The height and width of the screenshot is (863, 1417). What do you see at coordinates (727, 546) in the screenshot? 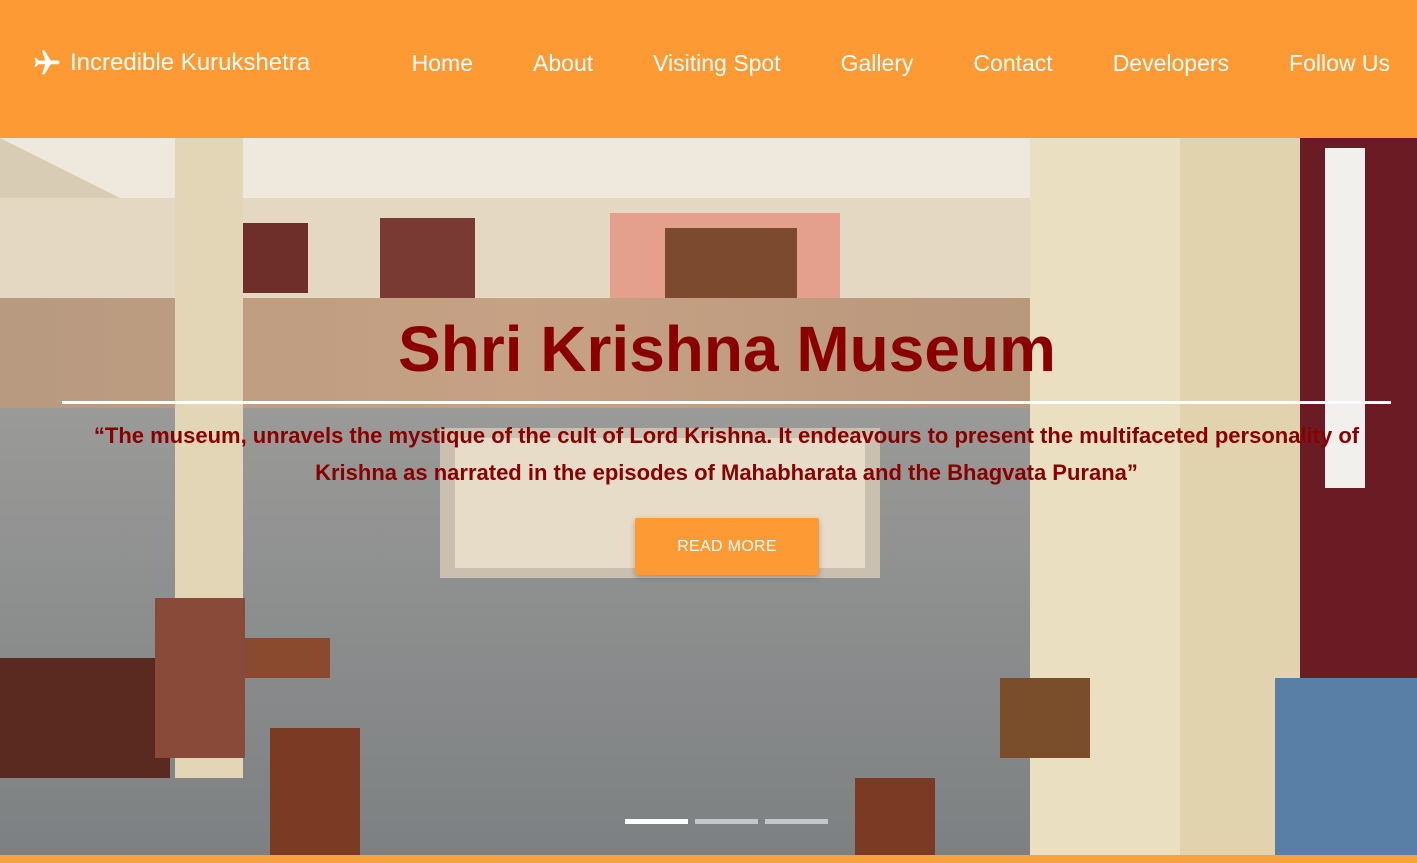
I see `read-more-button: READ MORE` at bounding box center [727, 546].